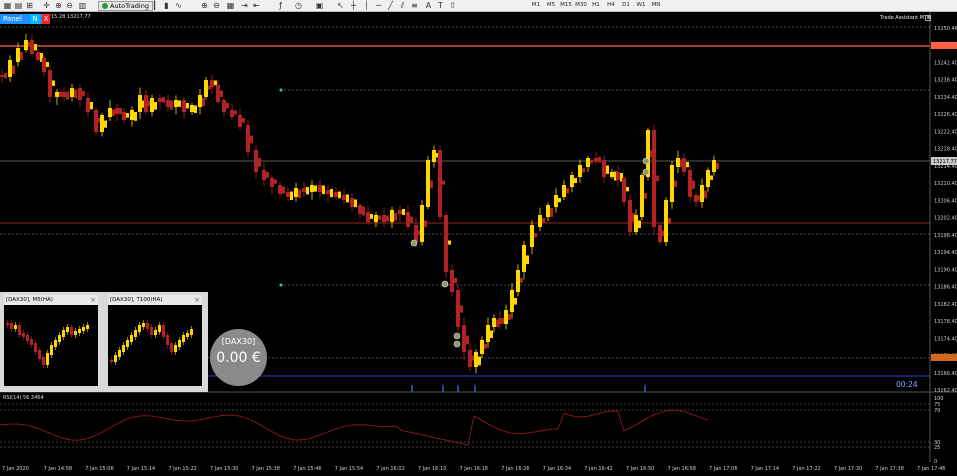 This screenshot has height=476, width=957. Describe the element at coordinates (18, 5) in the screenshot. I see `market-watch-icon: ▤` at that location.